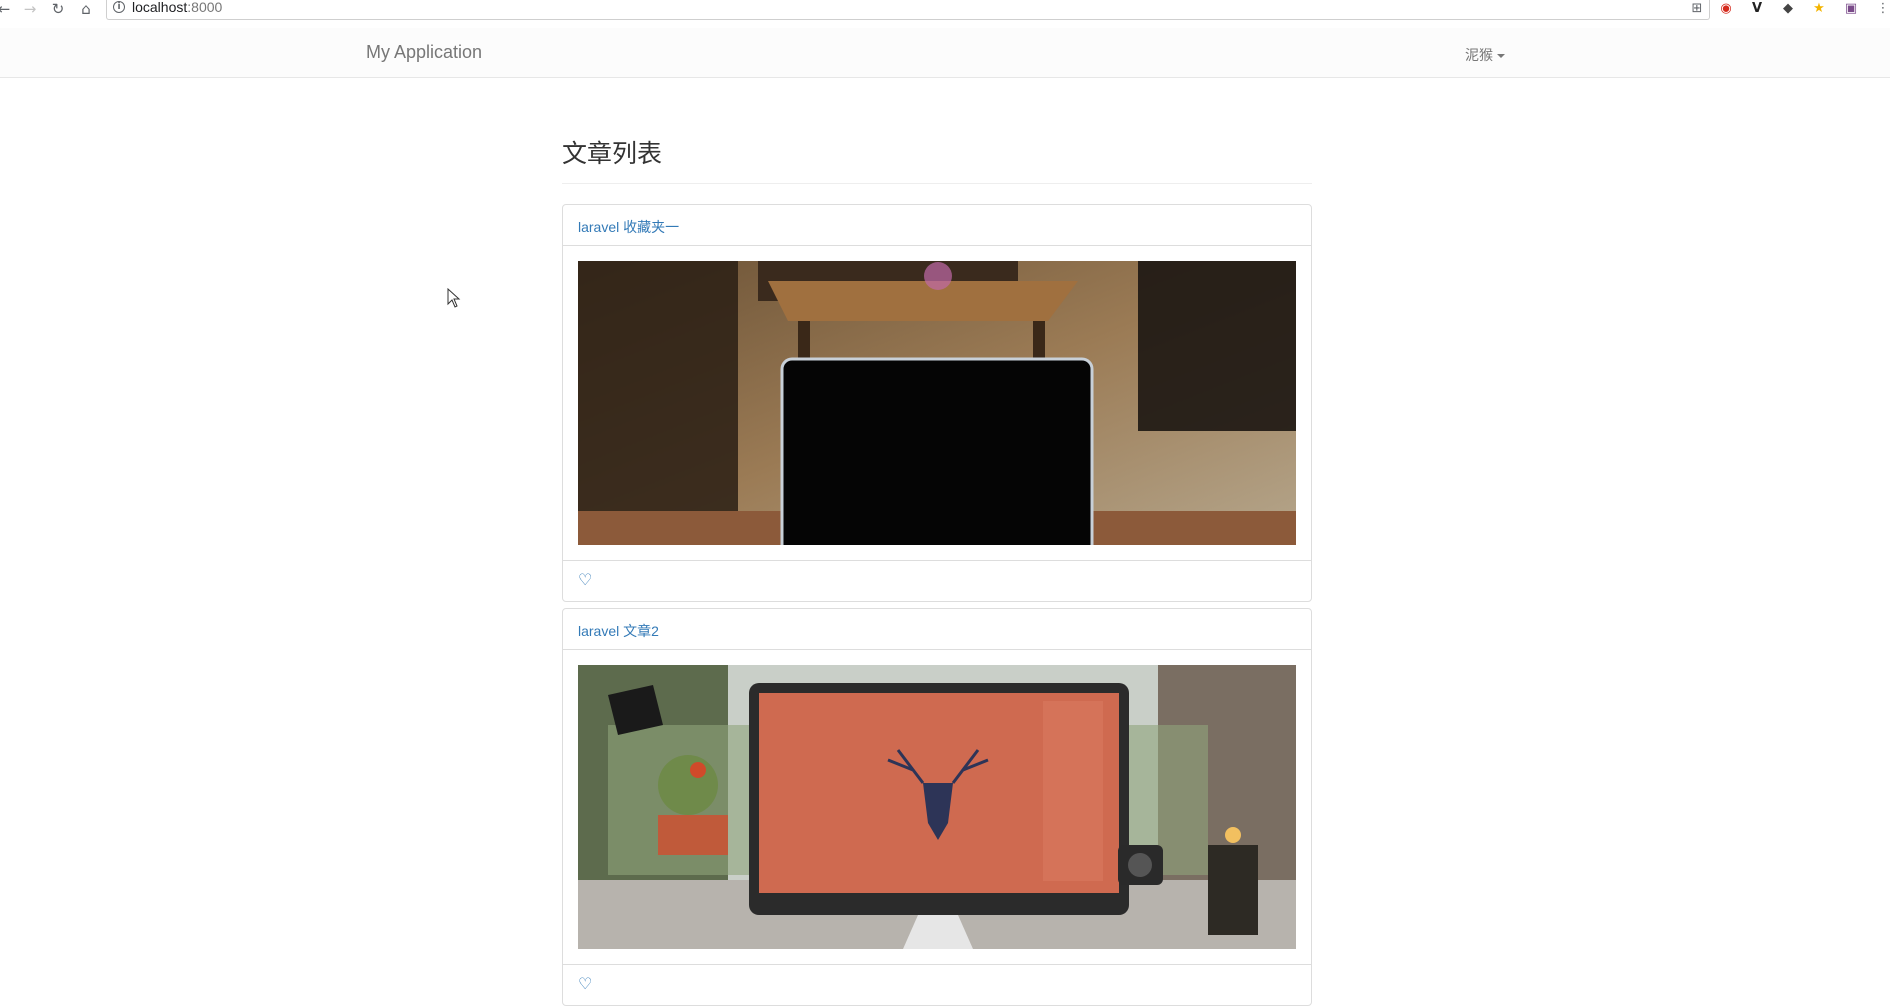 The image size is (1890, 1006). Describe the element at coordinates (1788, 9) in the screenshot. I see `evernote-icon: ◆` at that location.